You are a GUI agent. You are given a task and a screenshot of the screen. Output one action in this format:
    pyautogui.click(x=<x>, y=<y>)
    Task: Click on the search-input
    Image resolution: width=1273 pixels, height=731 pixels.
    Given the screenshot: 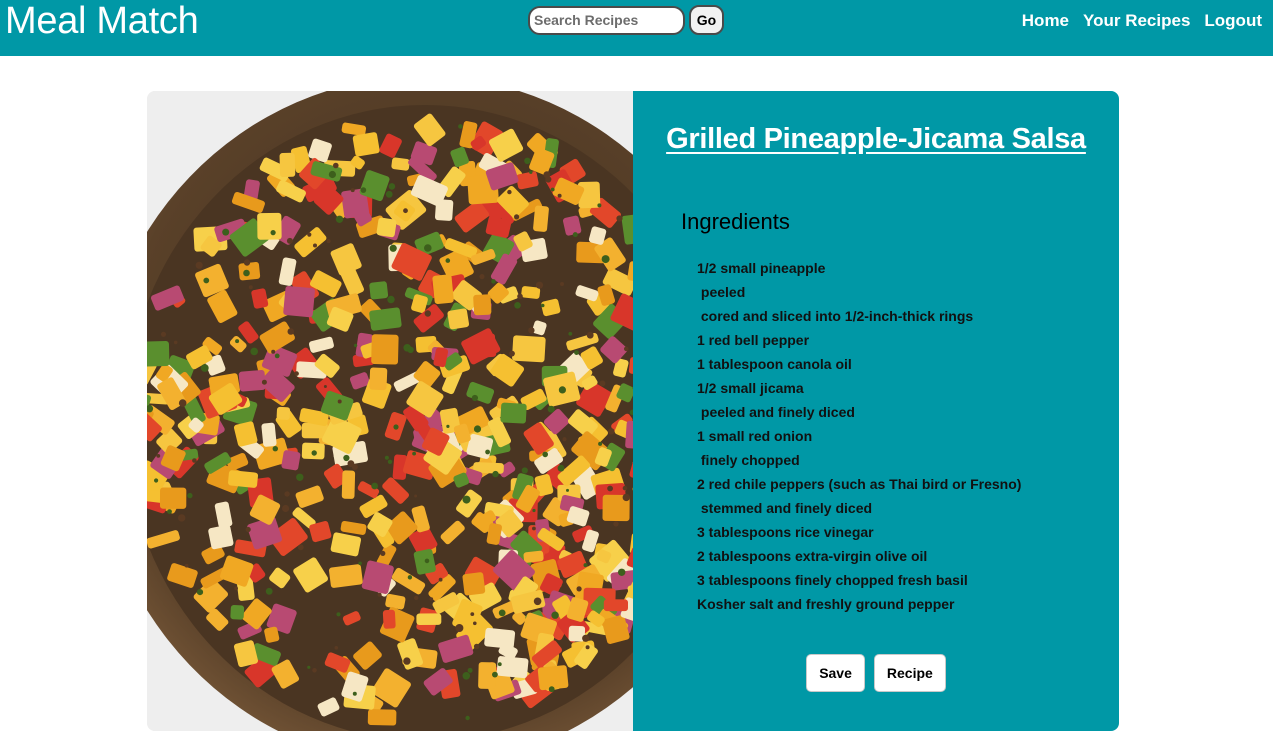 What is the action you would take?
    pyautogui.click(x=606, y=20)
    